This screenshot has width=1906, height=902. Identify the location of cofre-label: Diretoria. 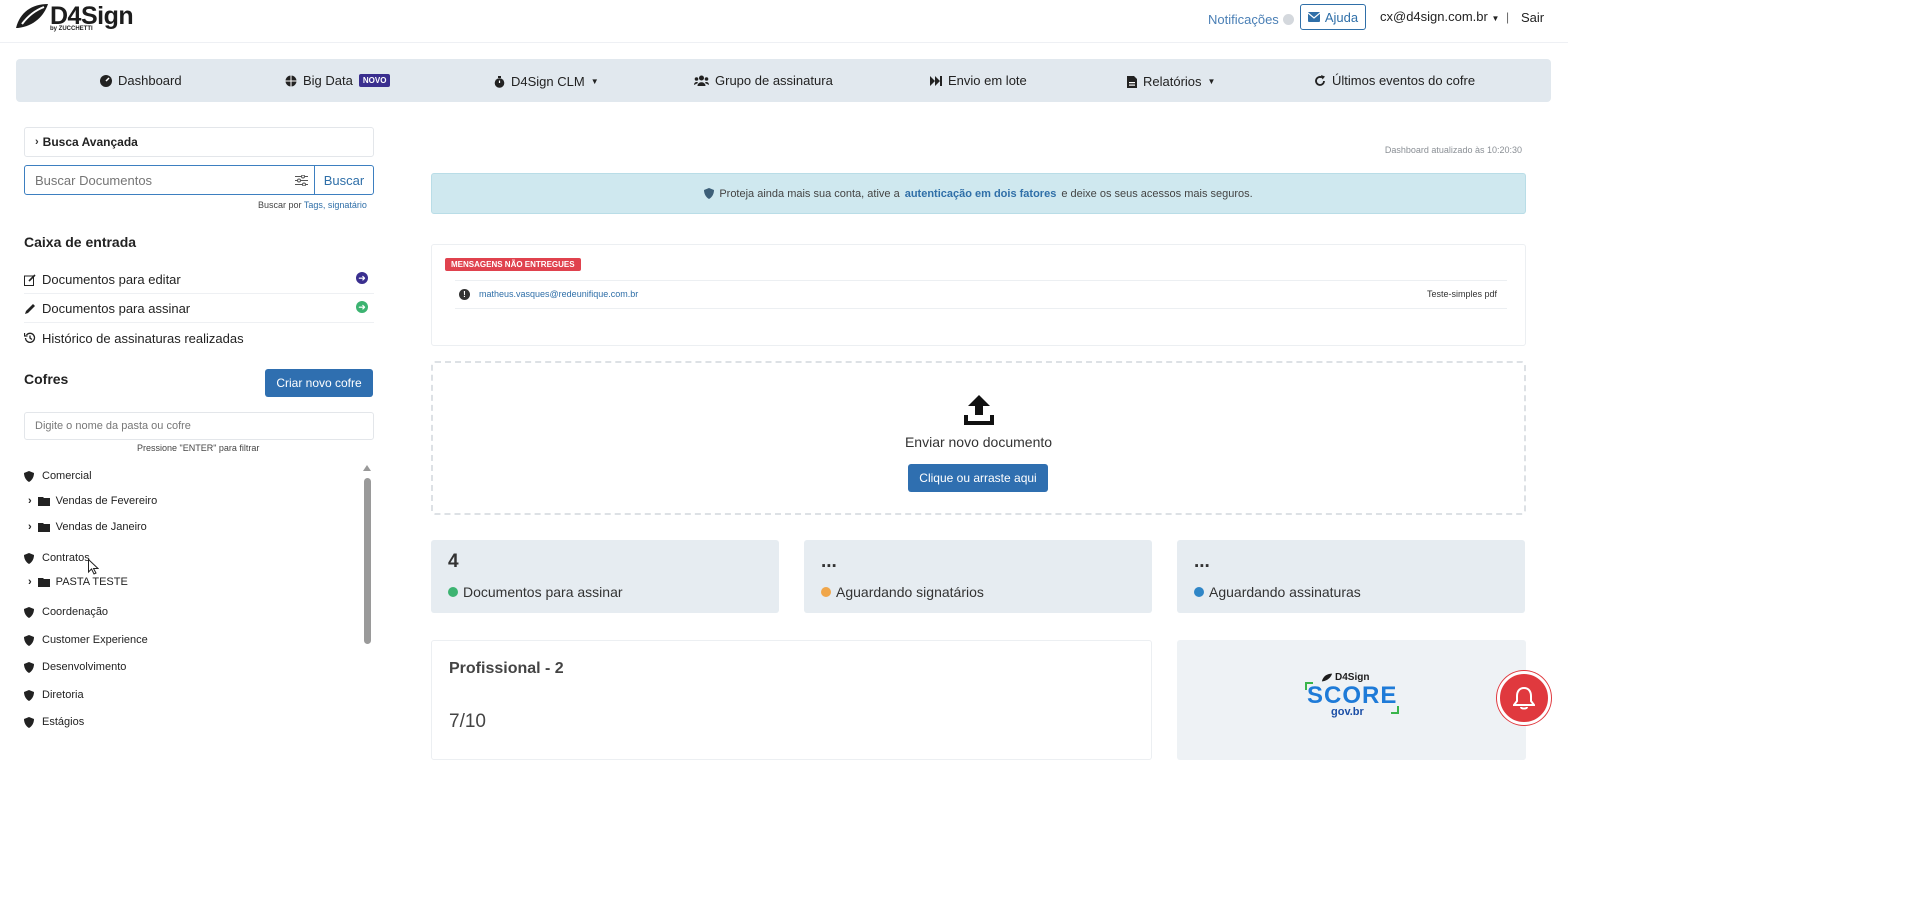
(63, 695).